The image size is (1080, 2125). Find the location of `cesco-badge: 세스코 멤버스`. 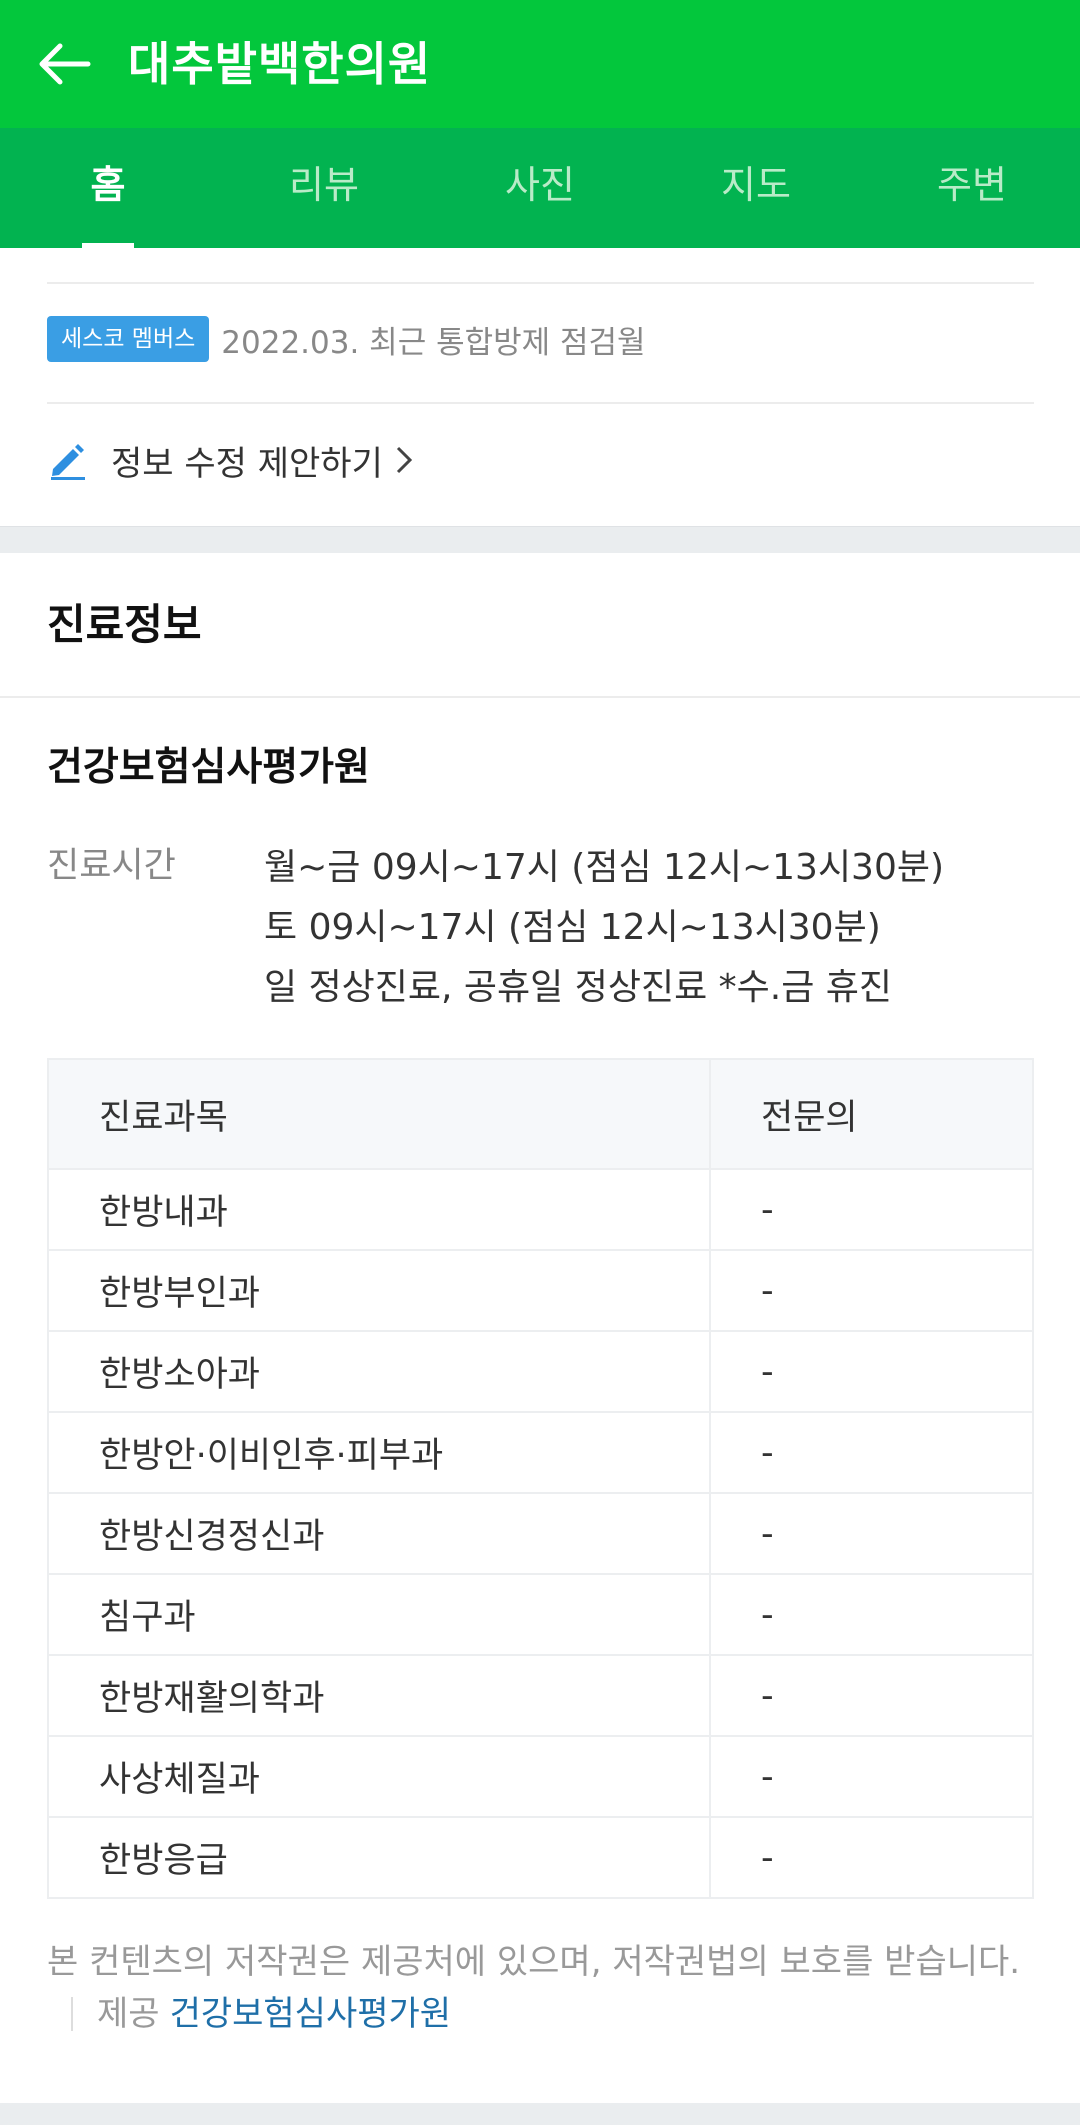

cesco-badge: 세스코 멤버스 is located at coordinates (128, 339).